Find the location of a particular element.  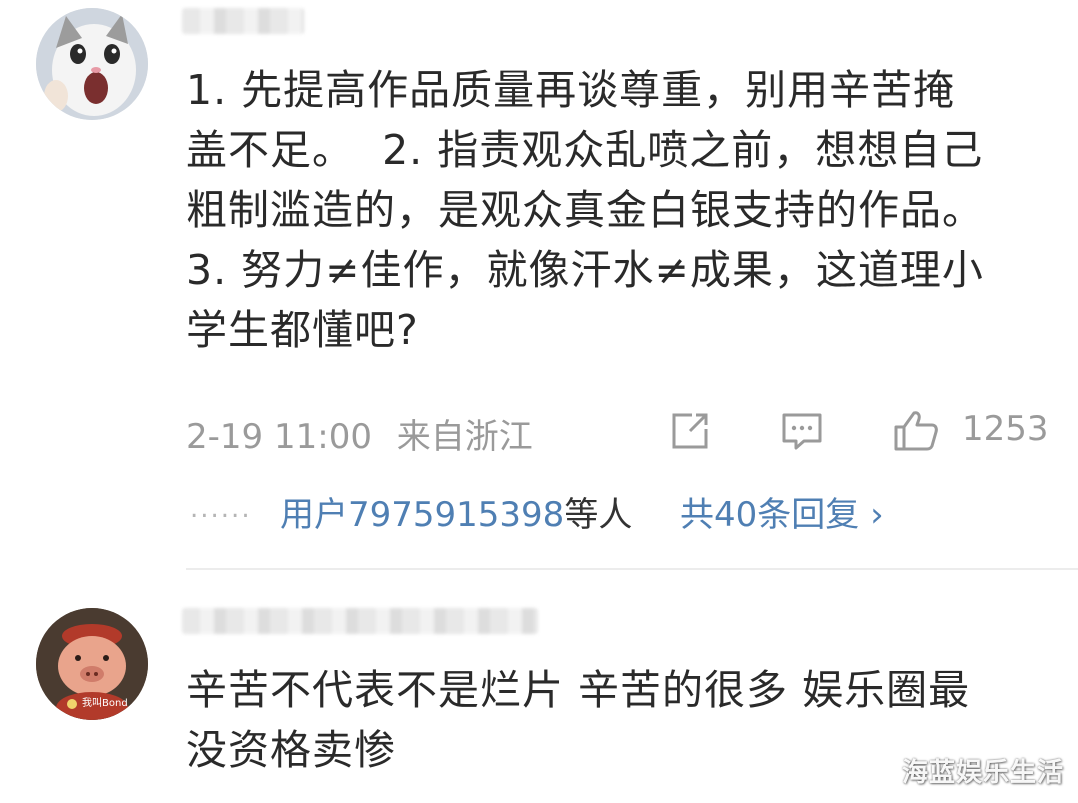

comment-date: 2-19 11:00 is located at coordinates (279, 437).